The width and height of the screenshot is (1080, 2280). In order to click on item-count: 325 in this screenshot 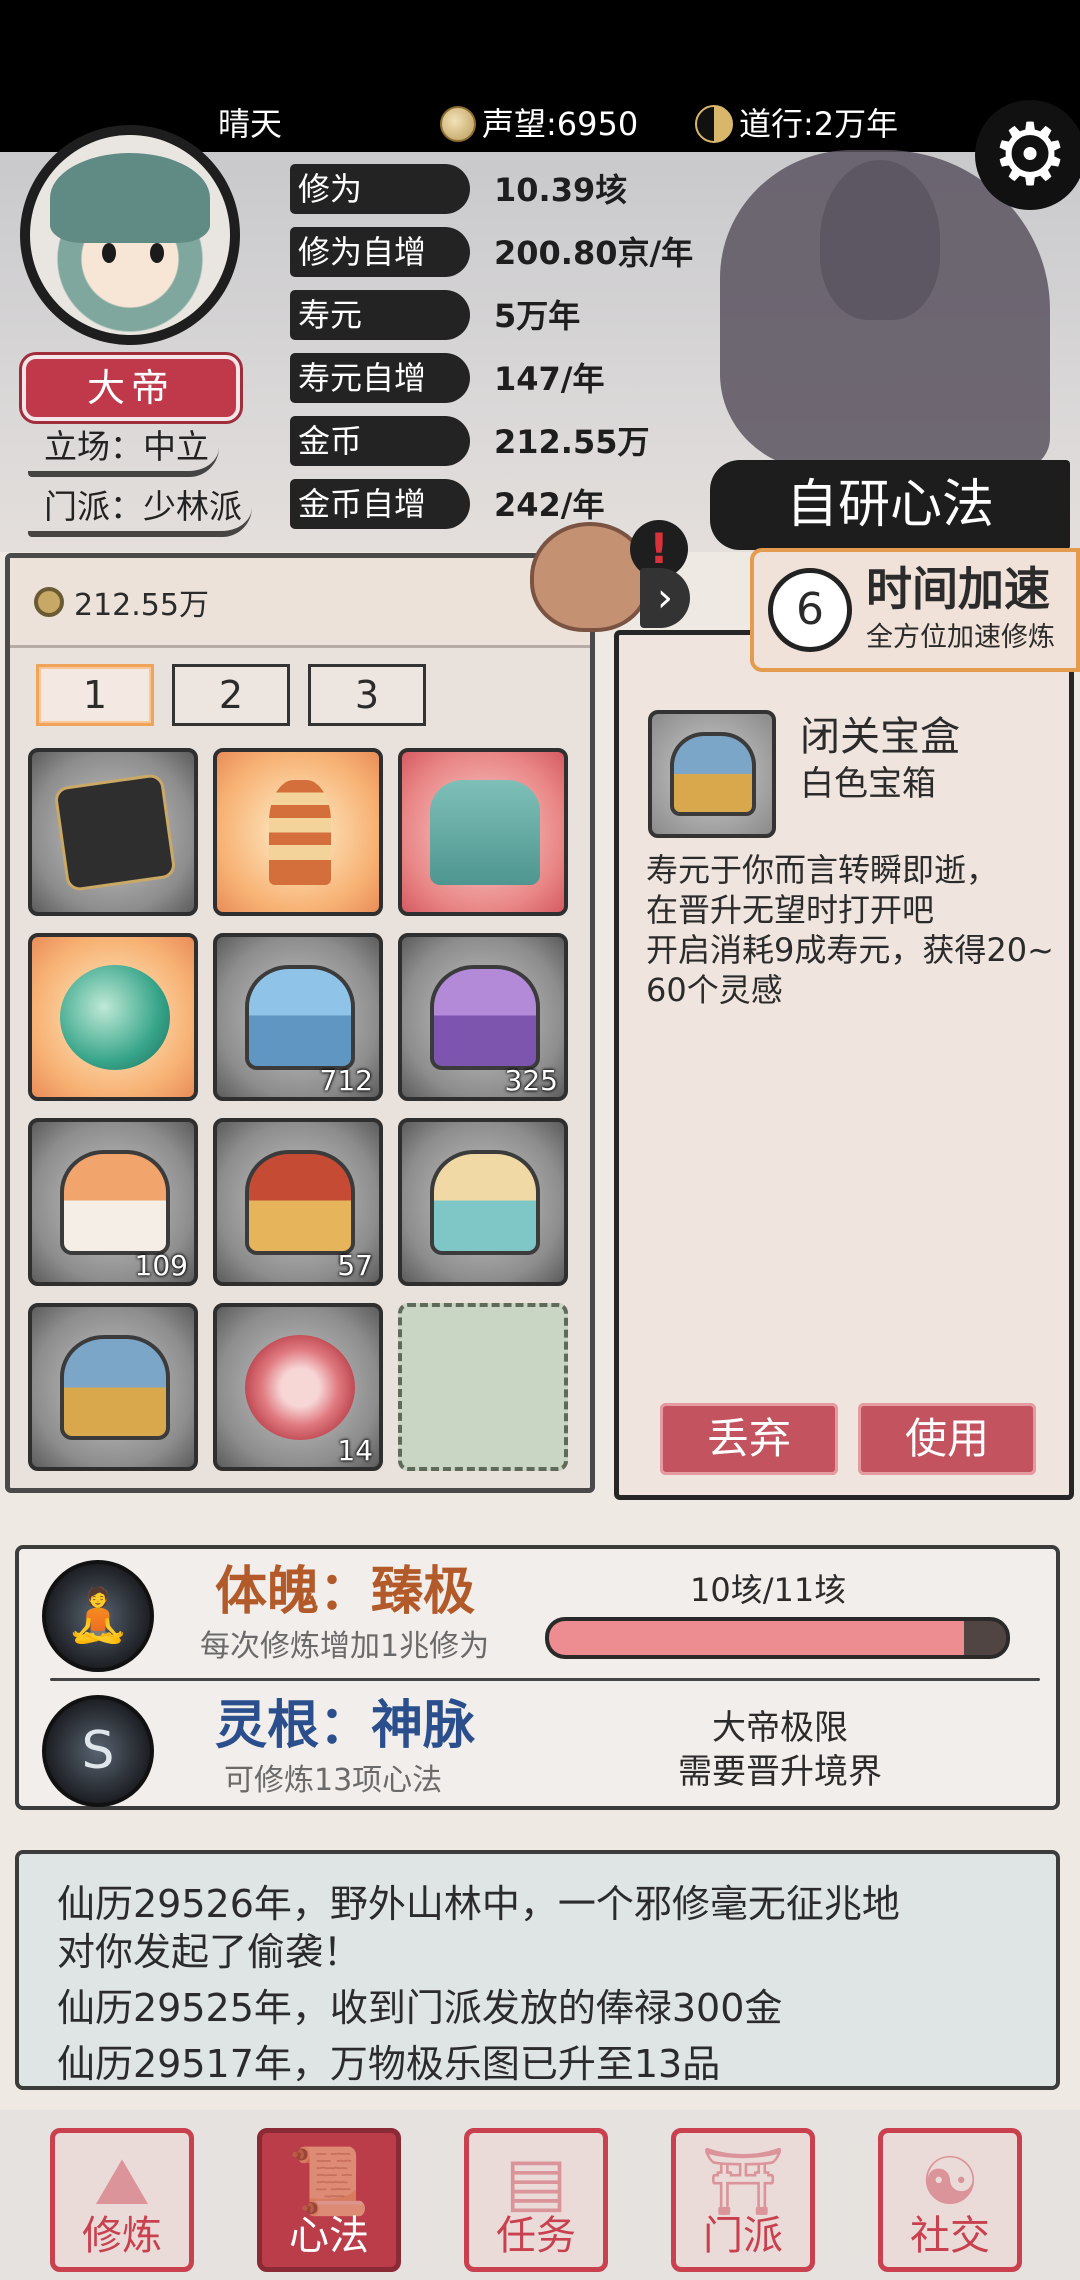, I will do `click(531, 1080)`.